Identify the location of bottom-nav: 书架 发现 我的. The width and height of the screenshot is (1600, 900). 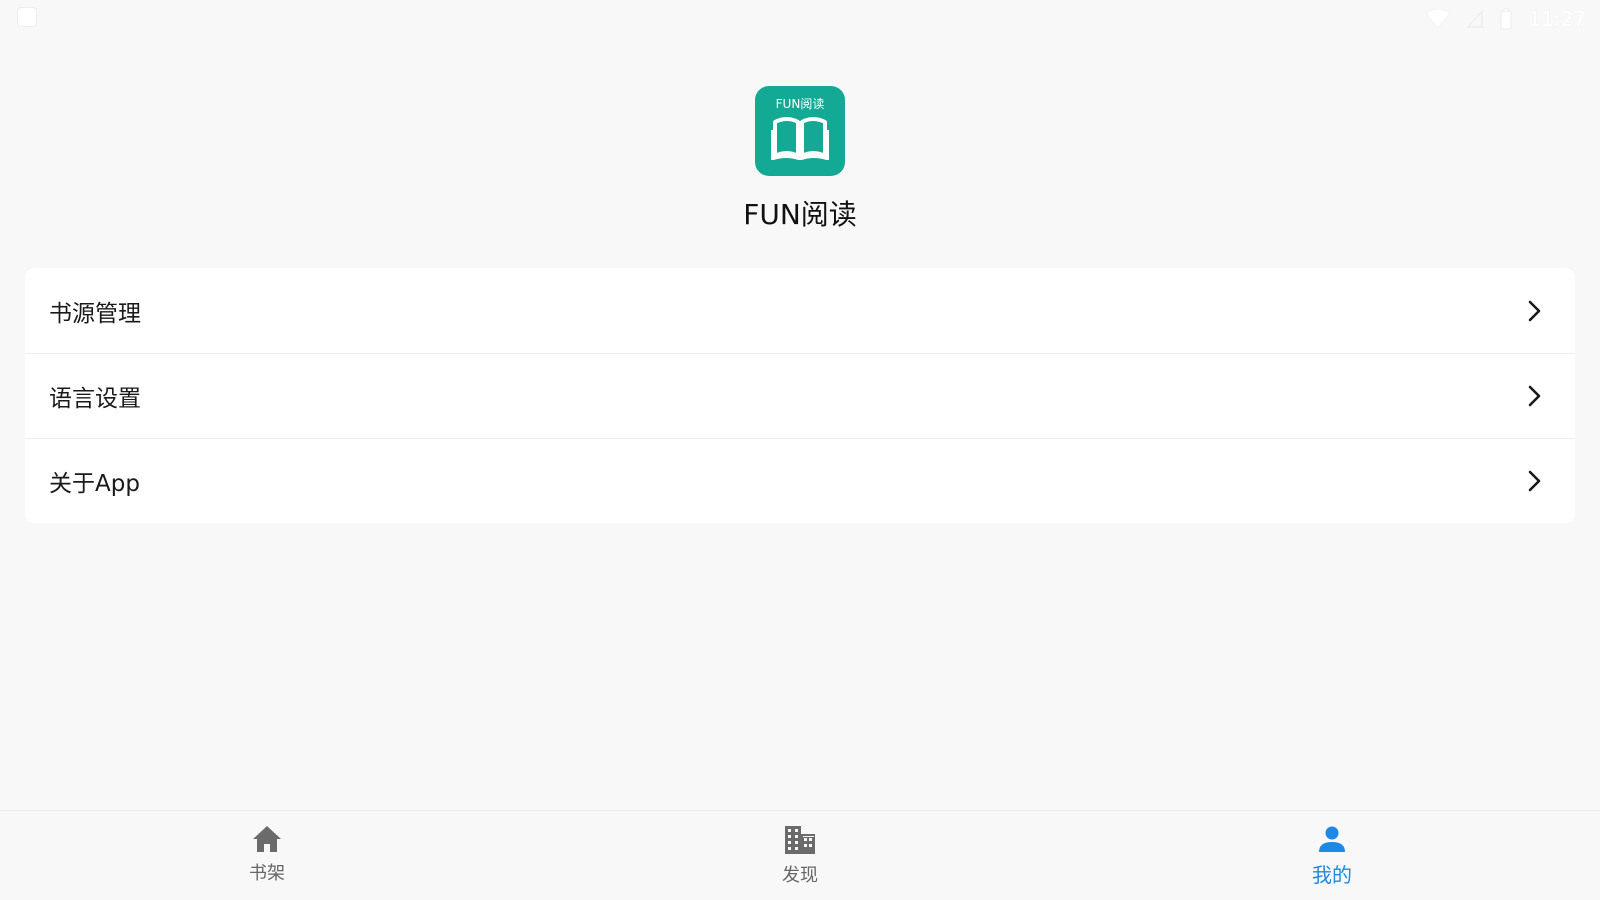
(800, 855).